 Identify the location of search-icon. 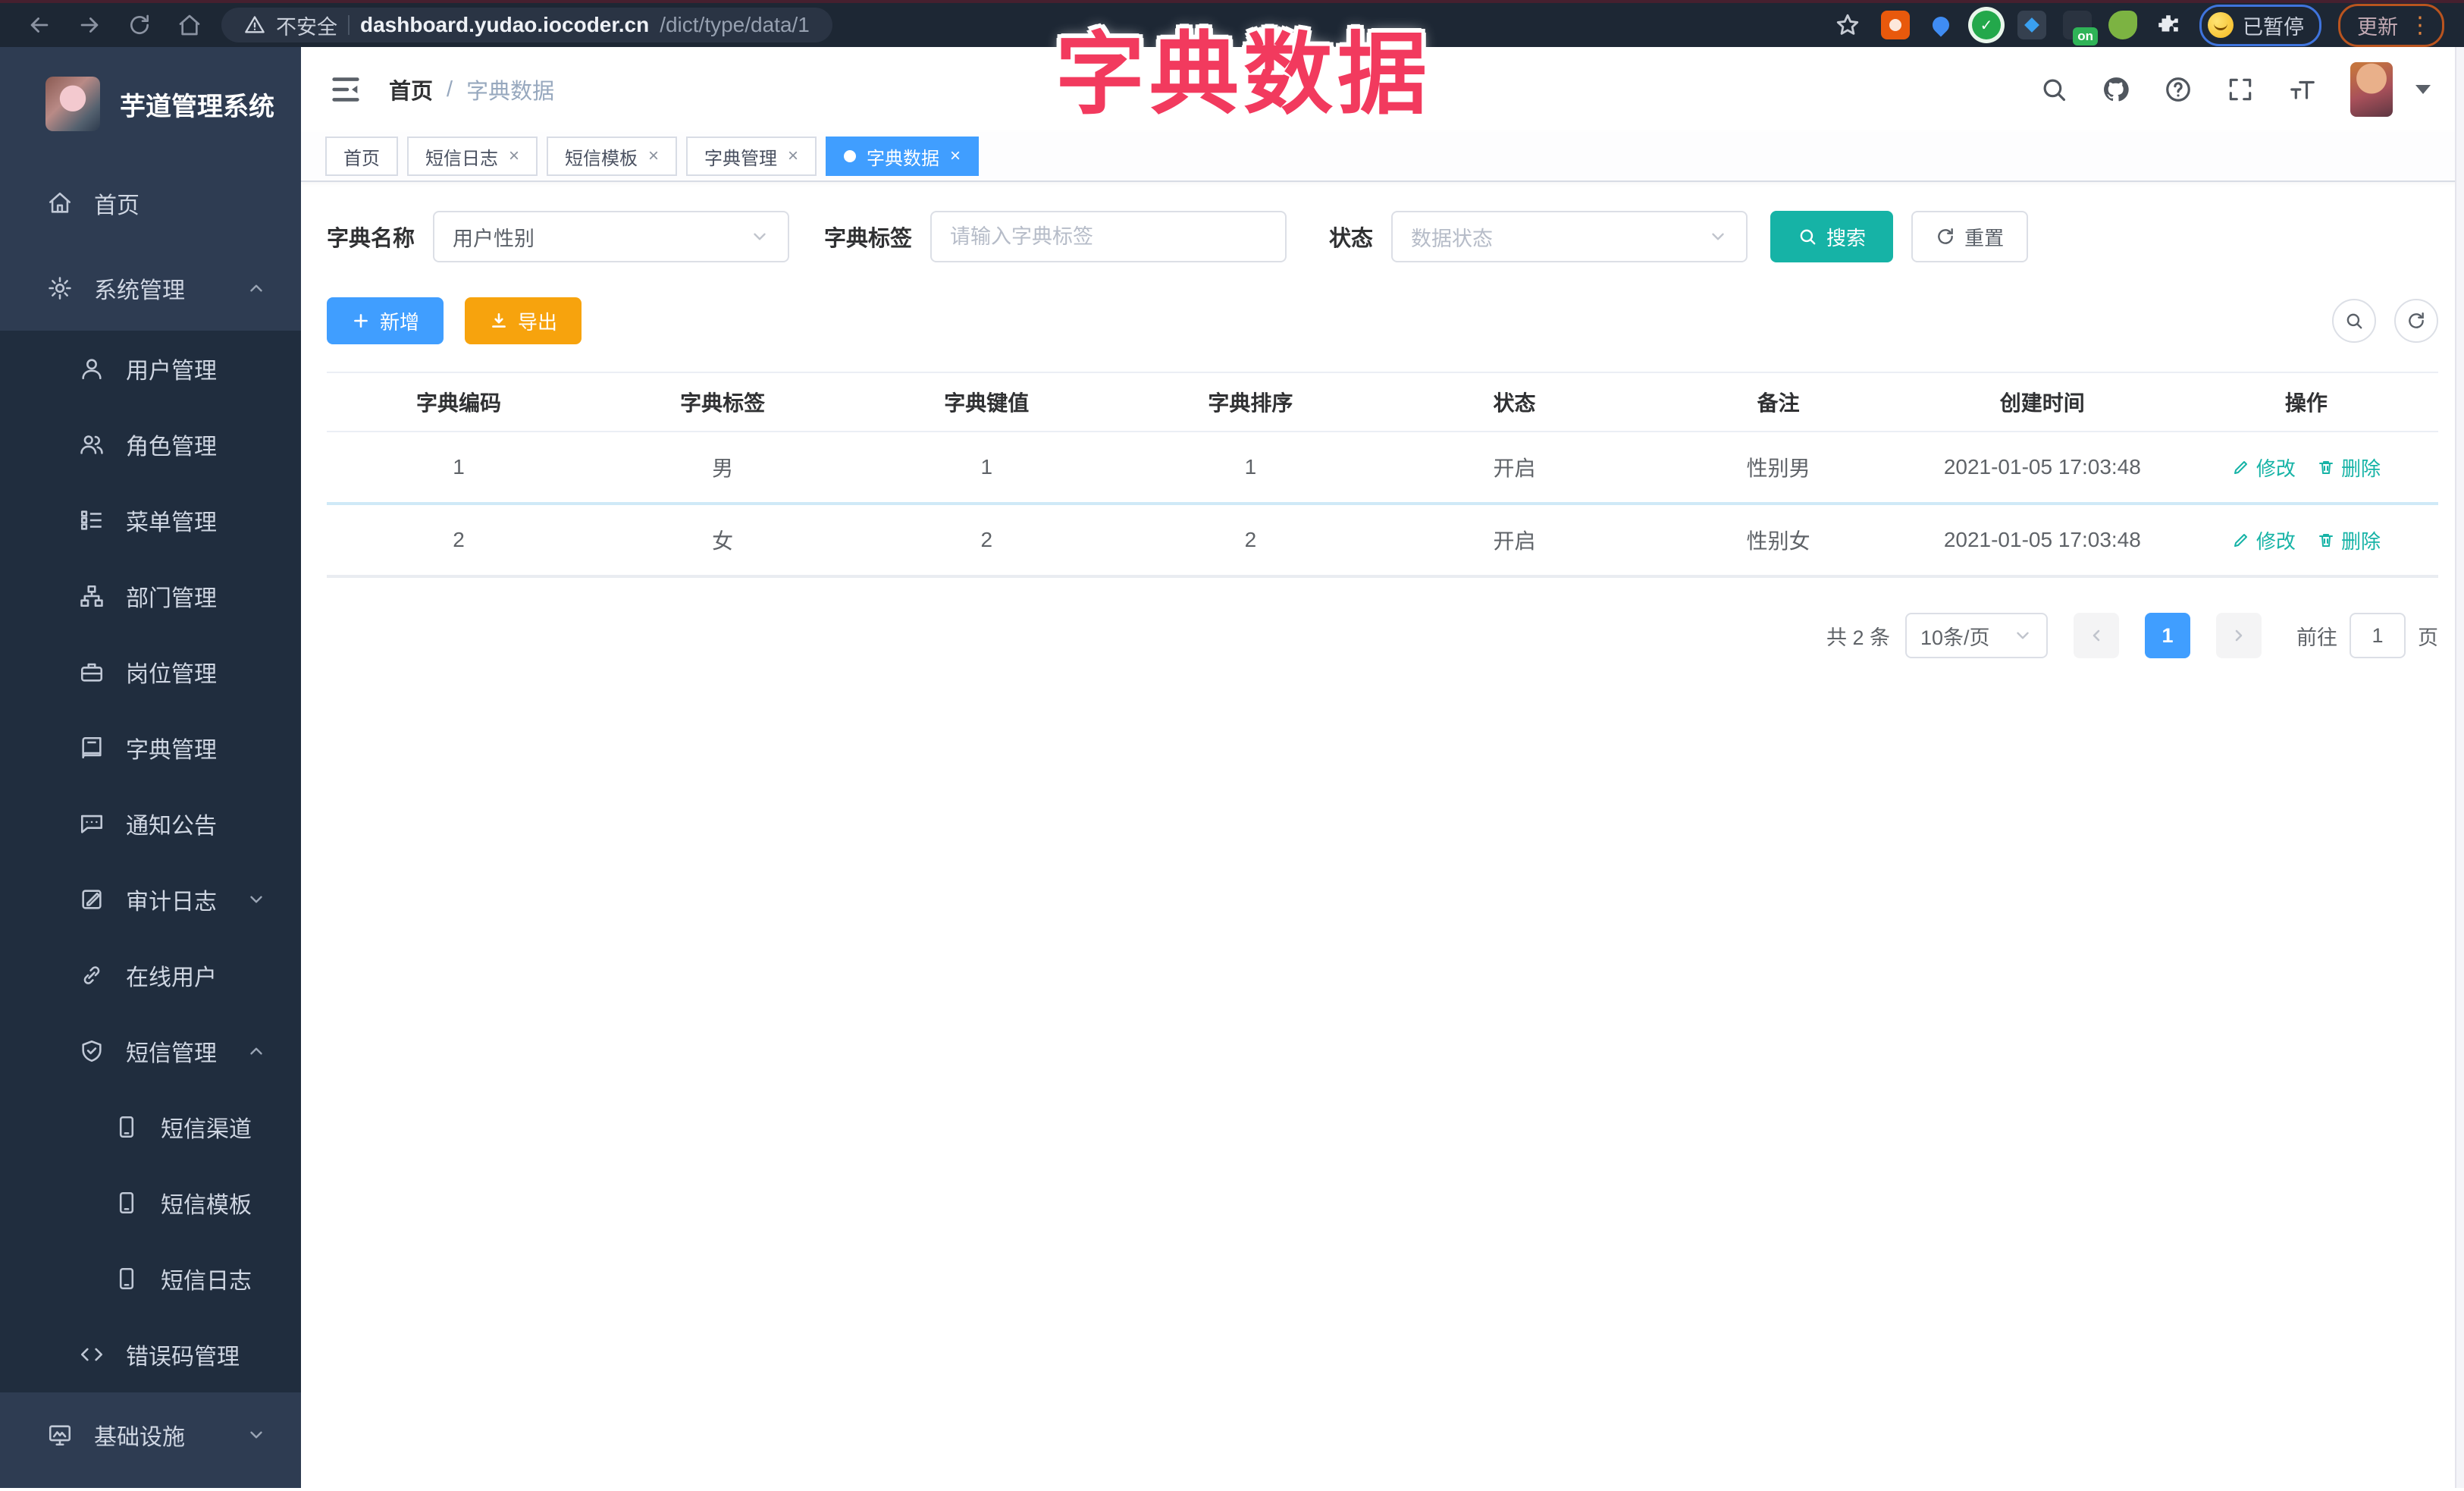
(2053, 89).